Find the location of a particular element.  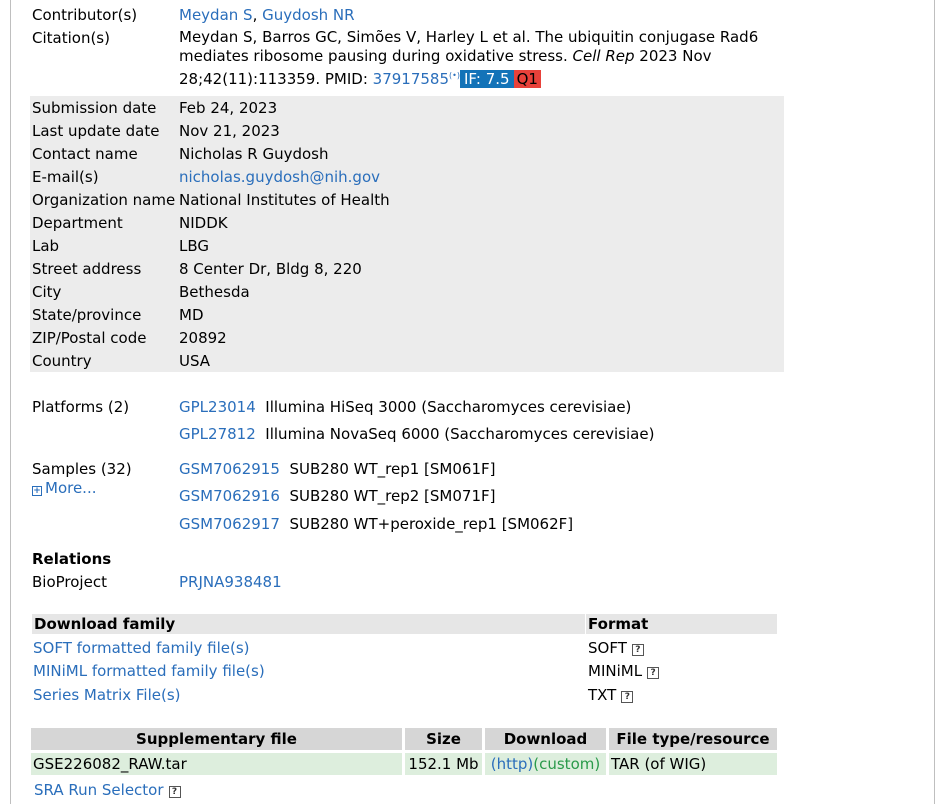

relations-heading: Relations is located at coordinates (72, 559).